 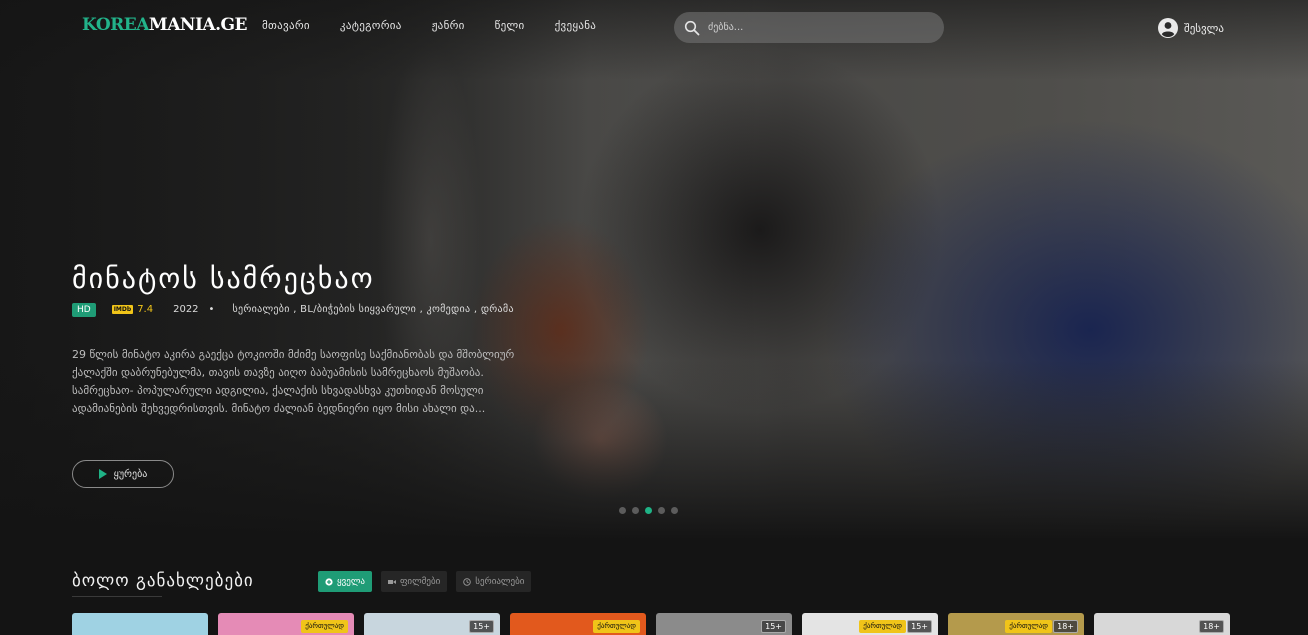 I want to click on watch-label: ყურება, so click(x=130, y=474).